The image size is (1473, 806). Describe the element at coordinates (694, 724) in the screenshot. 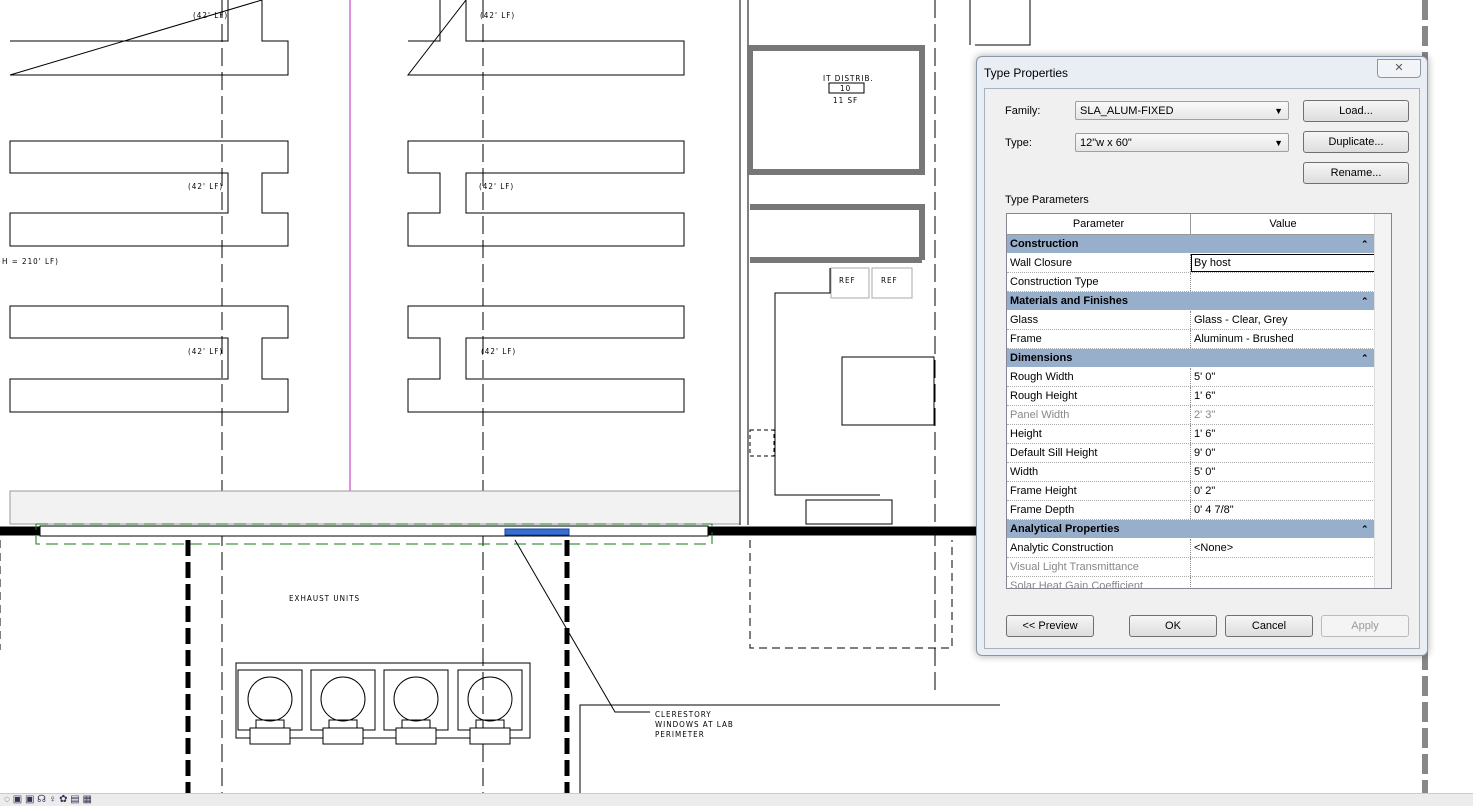

I see `callout-line: WINDOWS AT LAB` at that location.